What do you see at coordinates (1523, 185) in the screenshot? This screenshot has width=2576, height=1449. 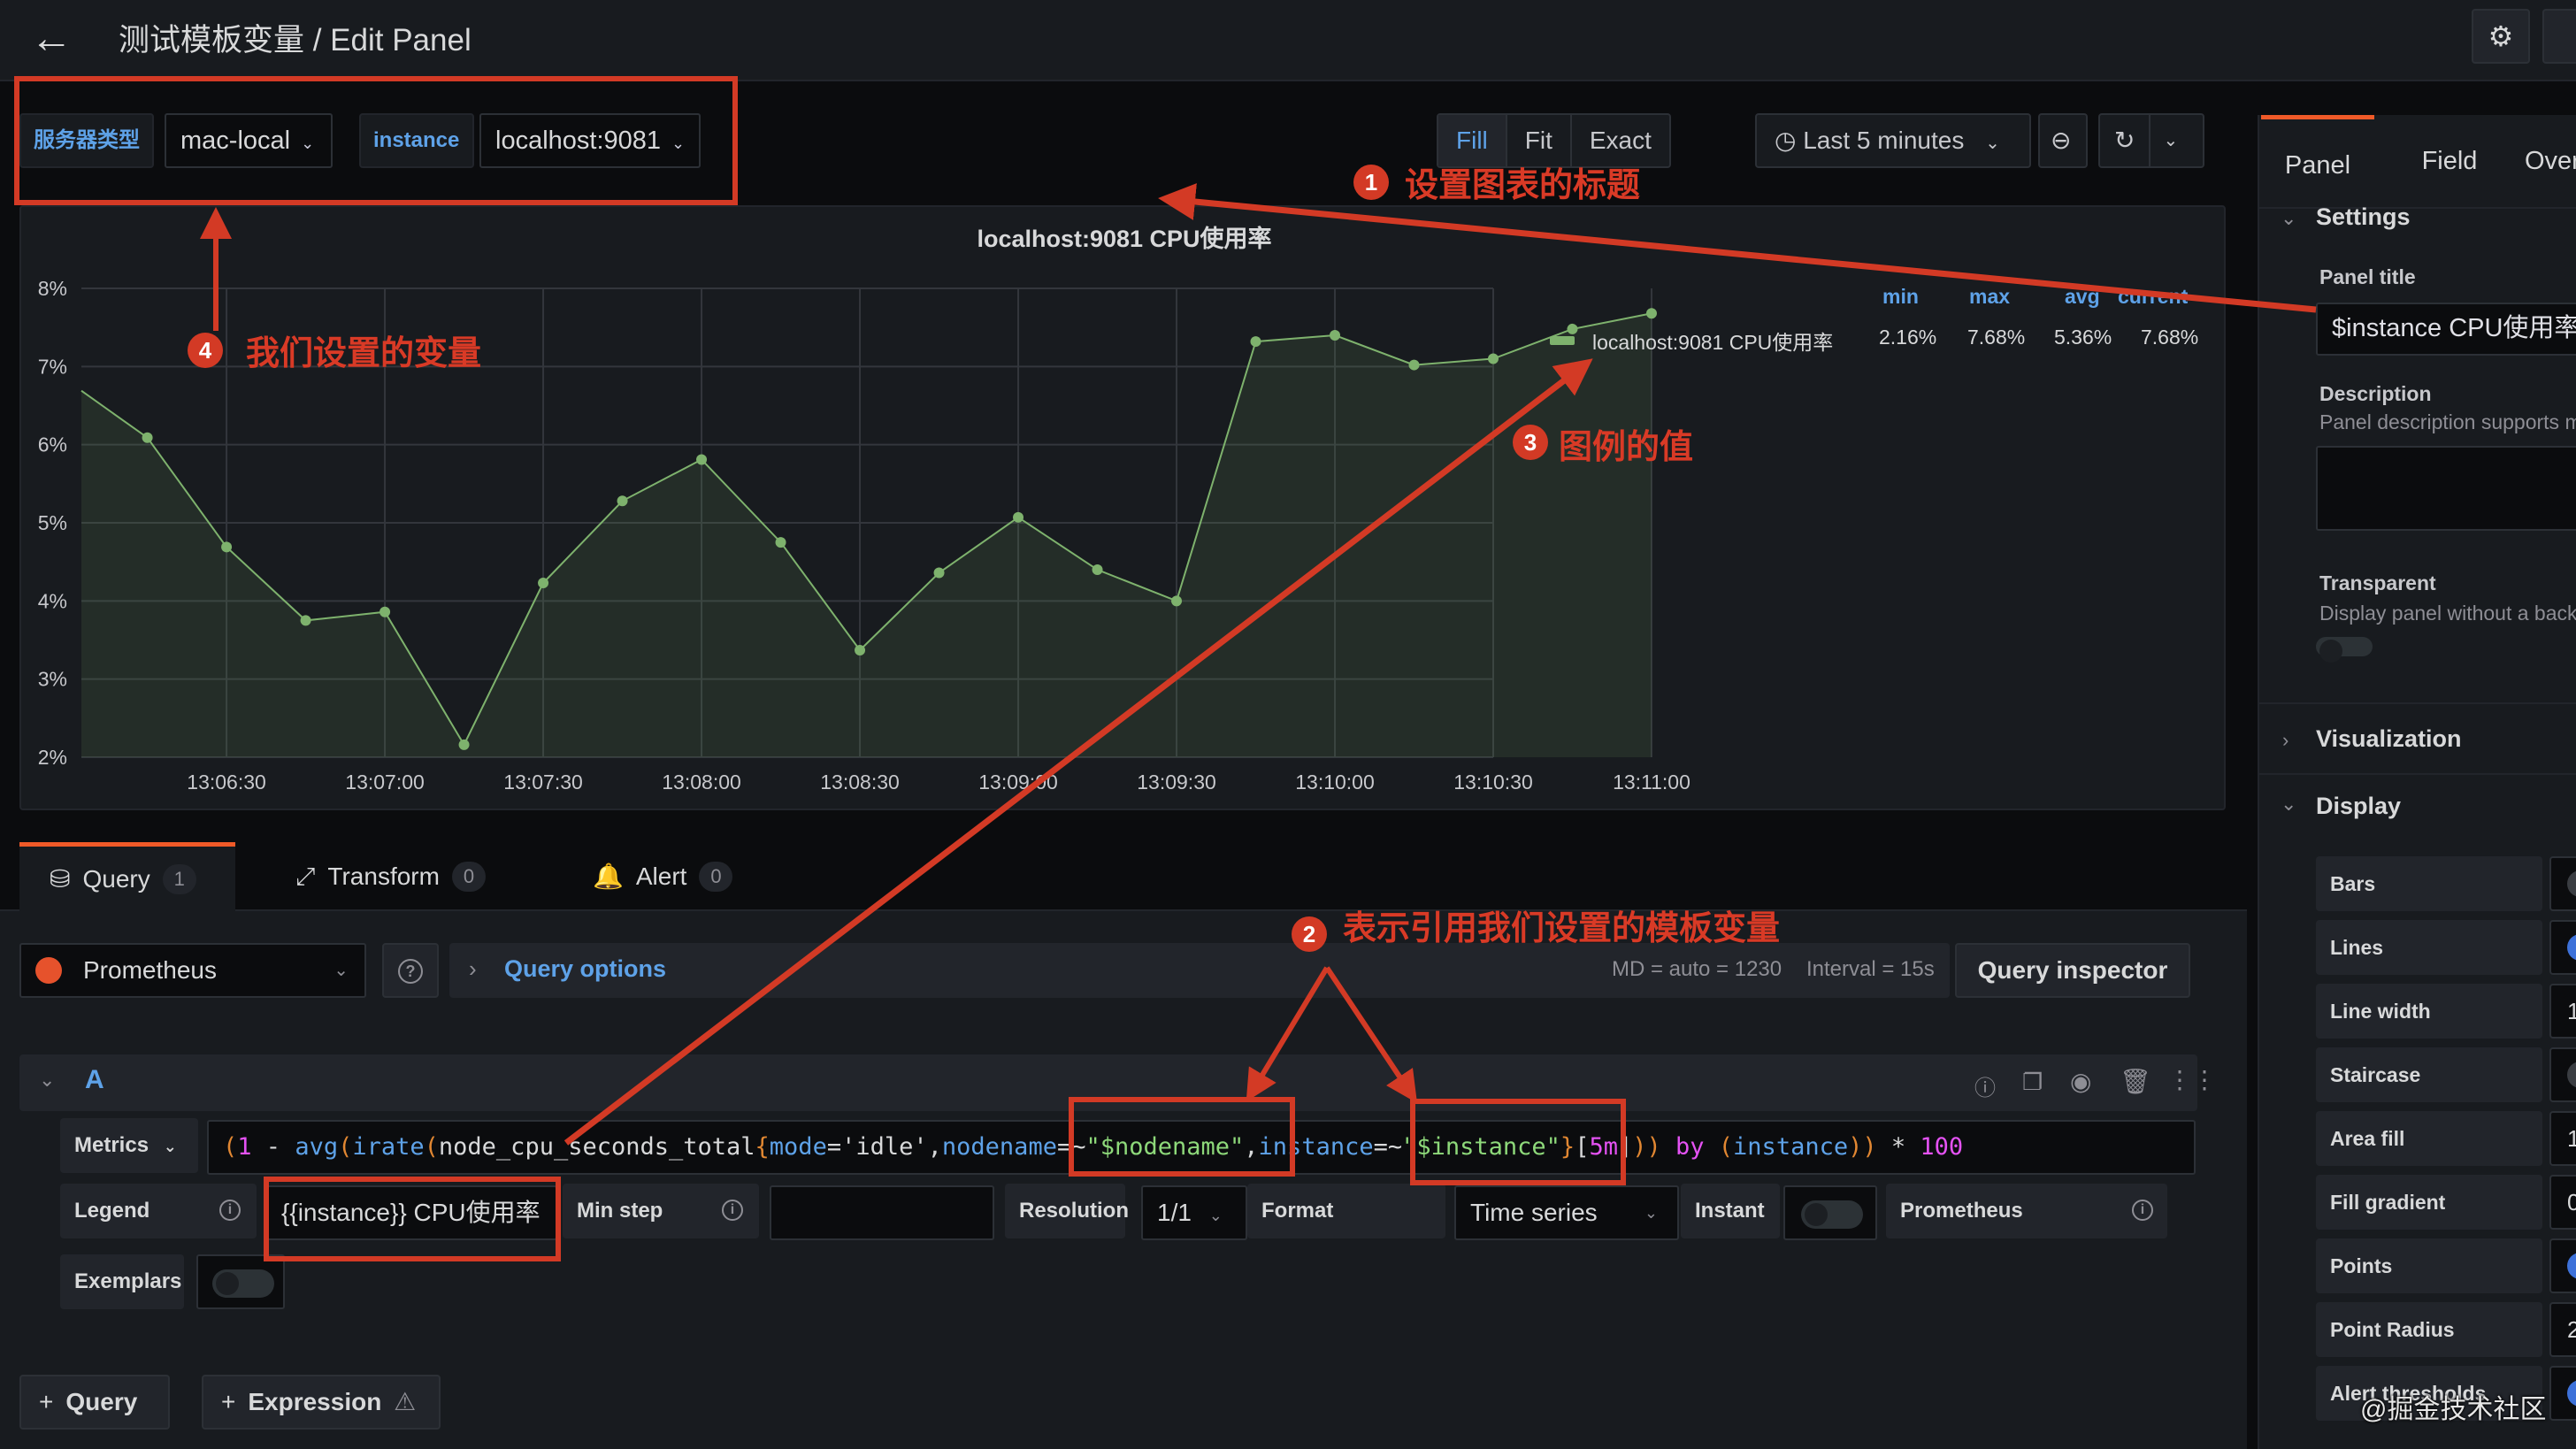 I see `annotation-text-1: 设置图表的标题` at bounding box center [1523, 185].